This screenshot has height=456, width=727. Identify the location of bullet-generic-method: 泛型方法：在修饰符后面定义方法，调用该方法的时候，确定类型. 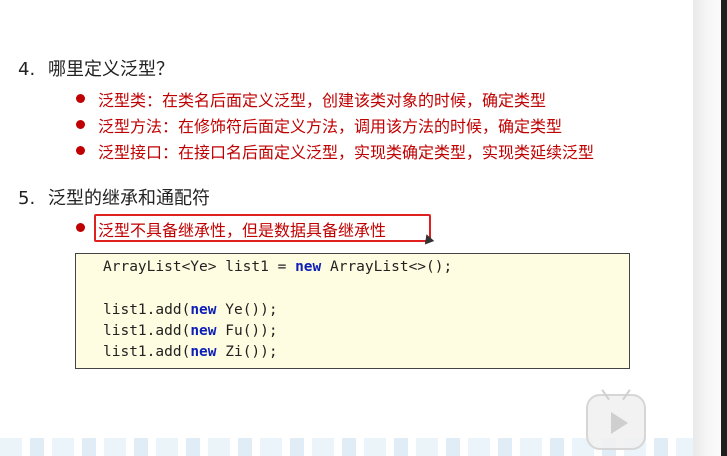
(330, 126).